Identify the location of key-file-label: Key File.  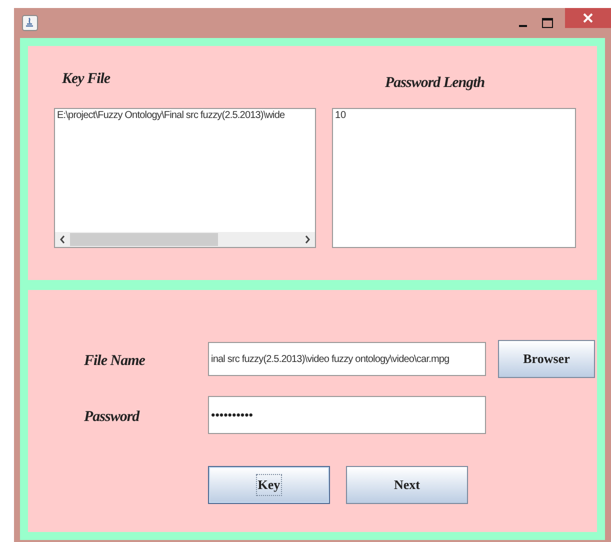
(86, 79).